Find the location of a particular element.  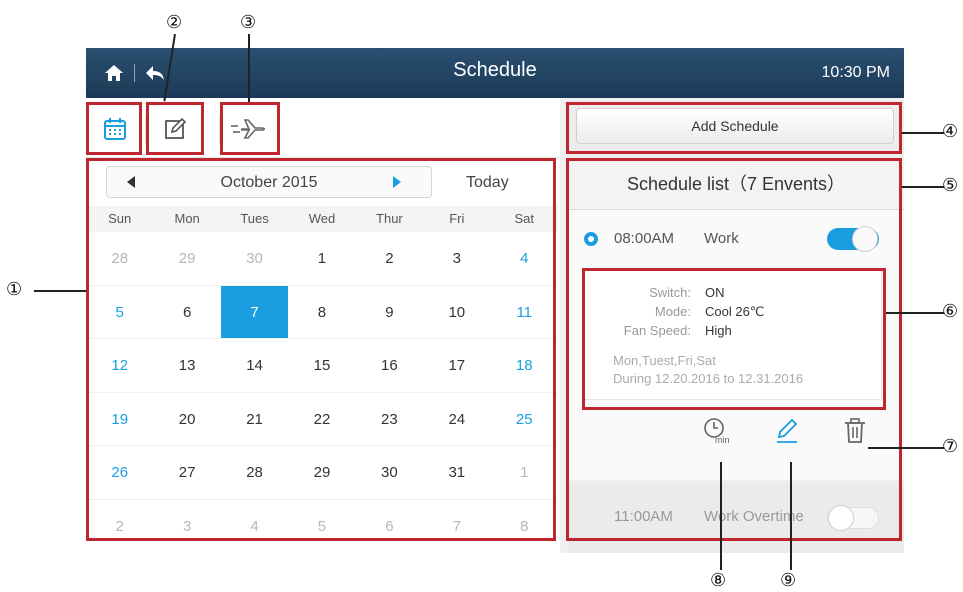

callout-number: ⑥ is located at coordinates (950, 311).